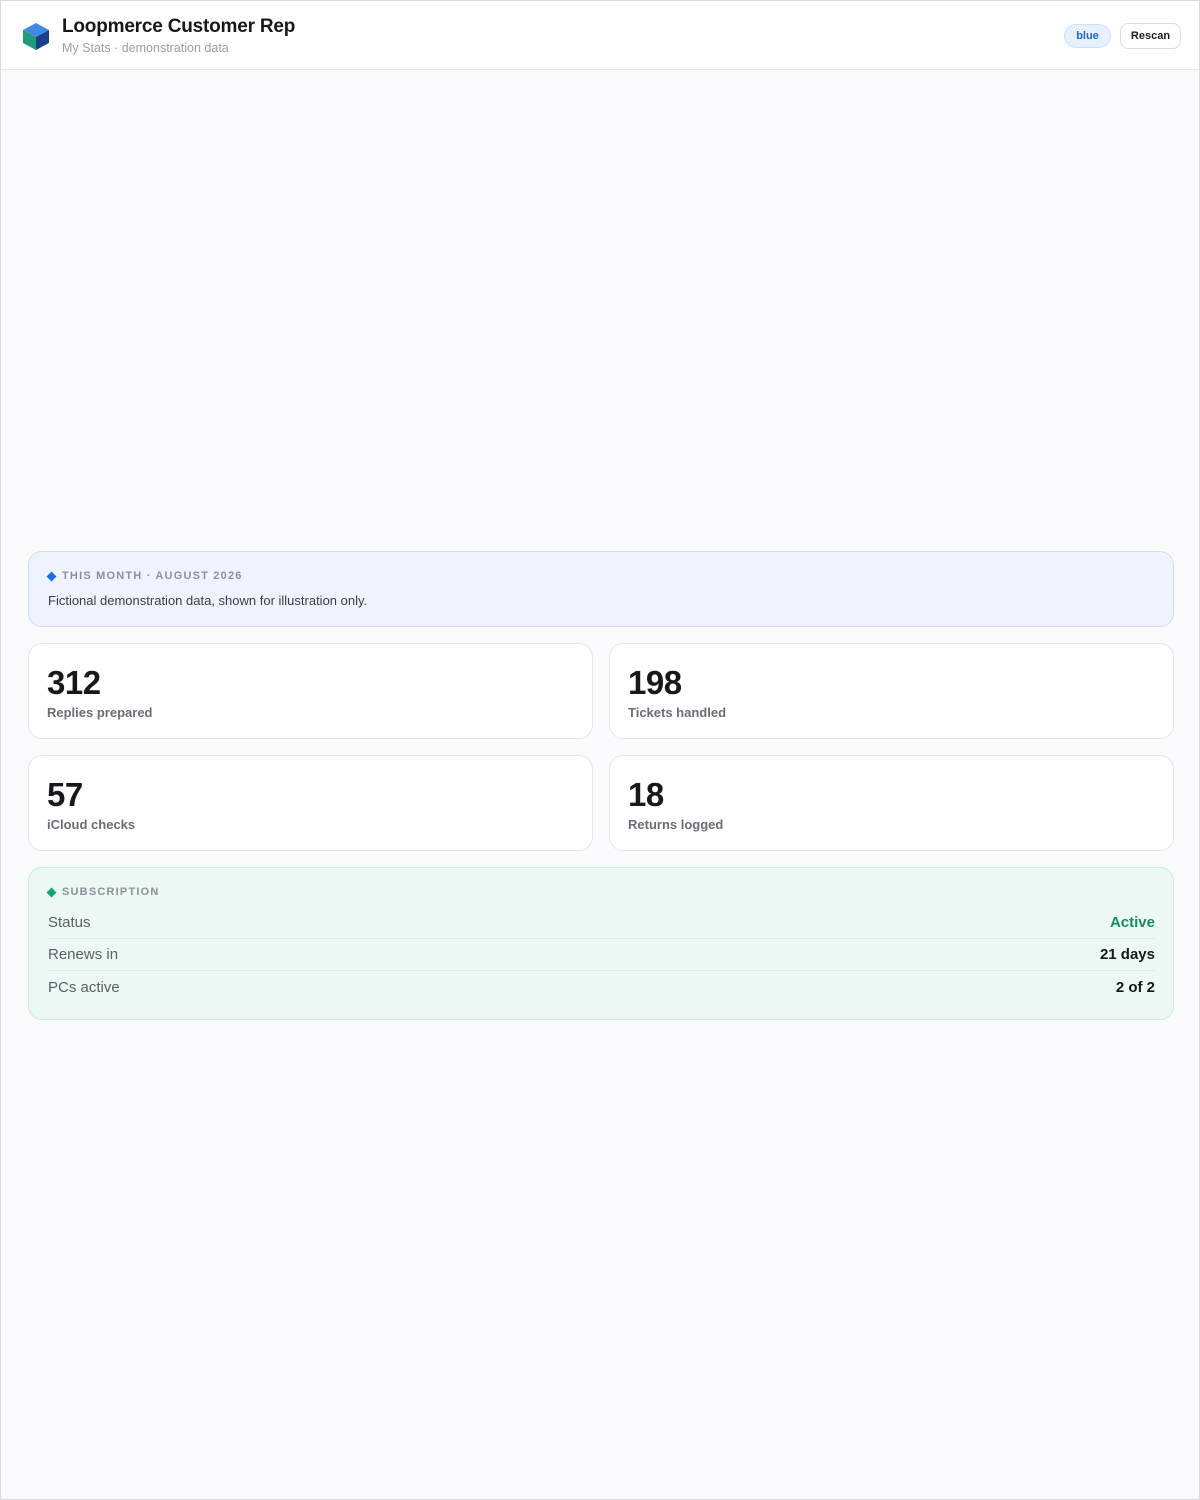  I want to click on stat-value: 312, so click(74, 682).